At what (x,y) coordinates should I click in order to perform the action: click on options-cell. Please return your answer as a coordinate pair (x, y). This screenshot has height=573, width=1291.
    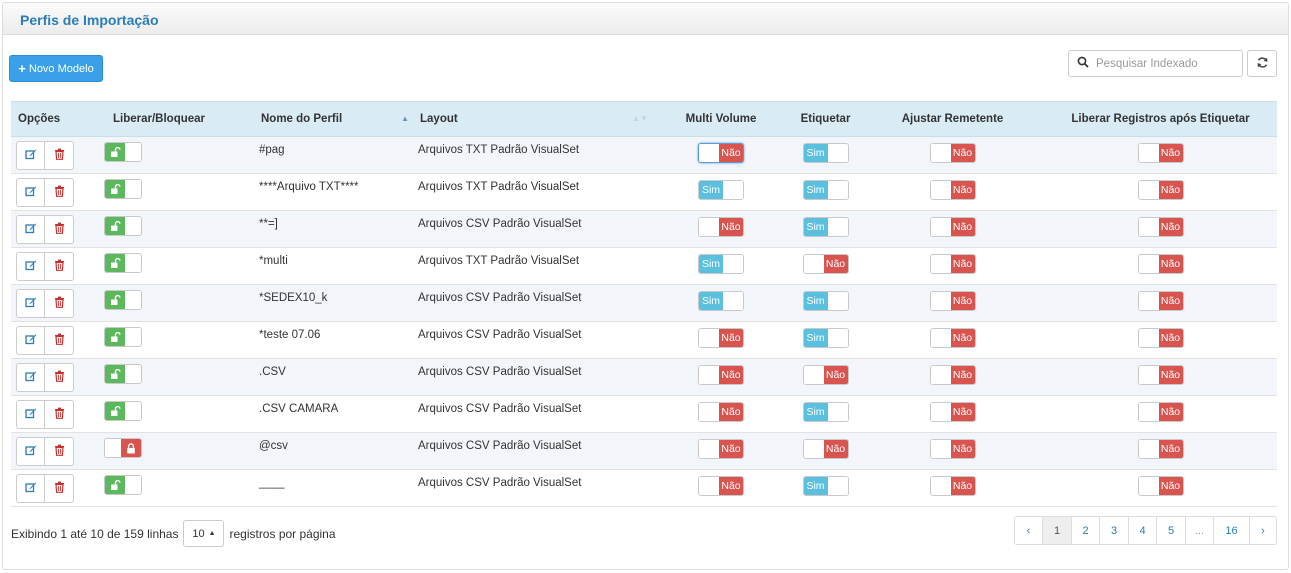
    Looking at the image, I should click on (58, 451).